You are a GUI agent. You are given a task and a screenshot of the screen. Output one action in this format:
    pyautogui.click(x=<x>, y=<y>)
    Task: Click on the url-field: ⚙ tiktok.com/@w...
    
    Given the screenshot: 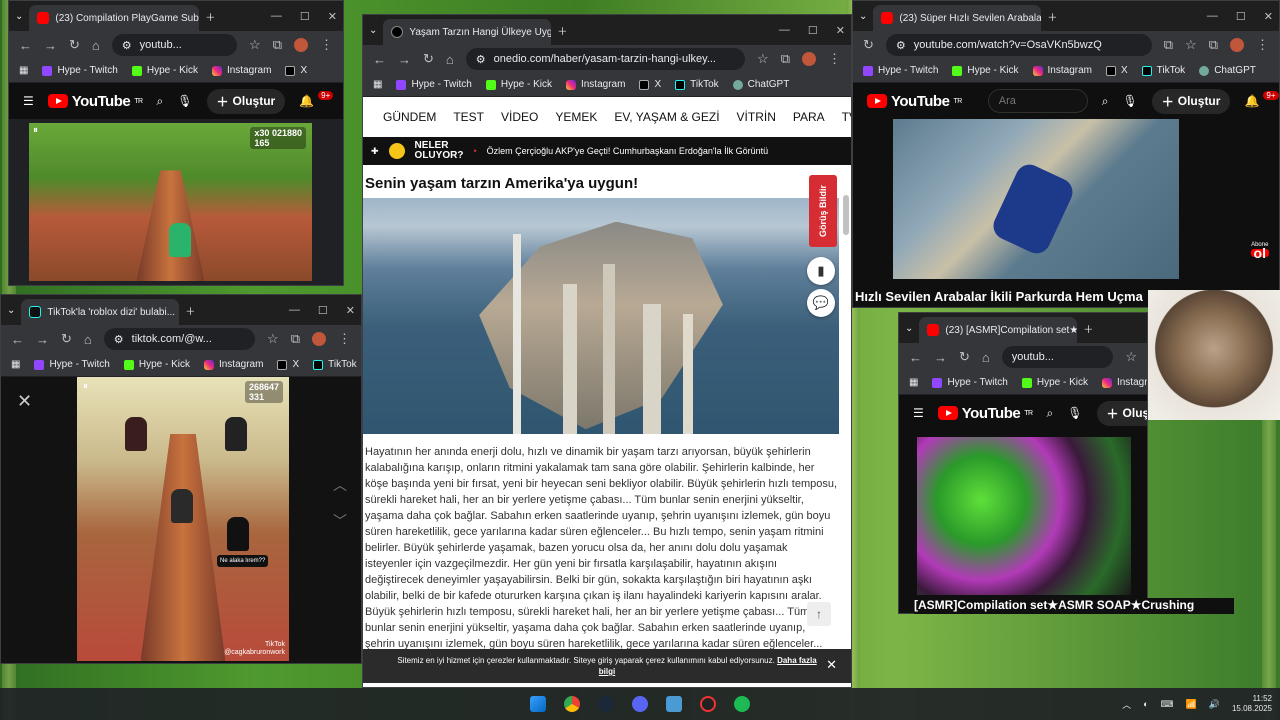 What is the action you would take?
    pyautogui.click(x=179, y=339)
    